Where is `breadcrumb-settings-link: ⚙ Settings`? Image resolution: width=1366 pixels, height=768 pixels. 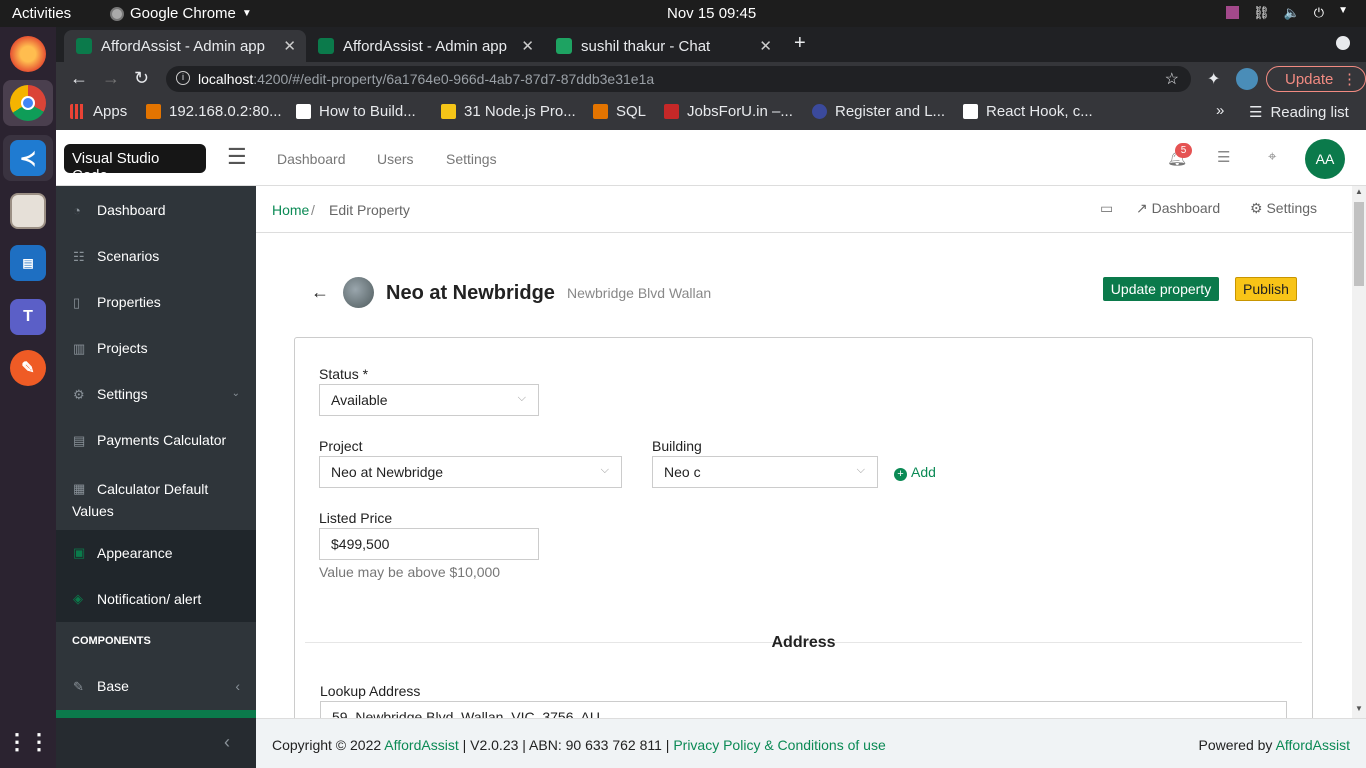
breadcrumb-settings-link: ⚙ Settings is located at coordinates (1283, 208).